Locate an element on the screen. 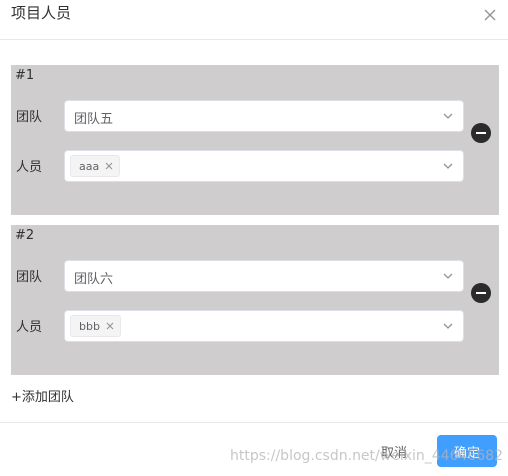 The image size is (508, 476). team-select-value: 团队六 is located at coordinates (94, 279).